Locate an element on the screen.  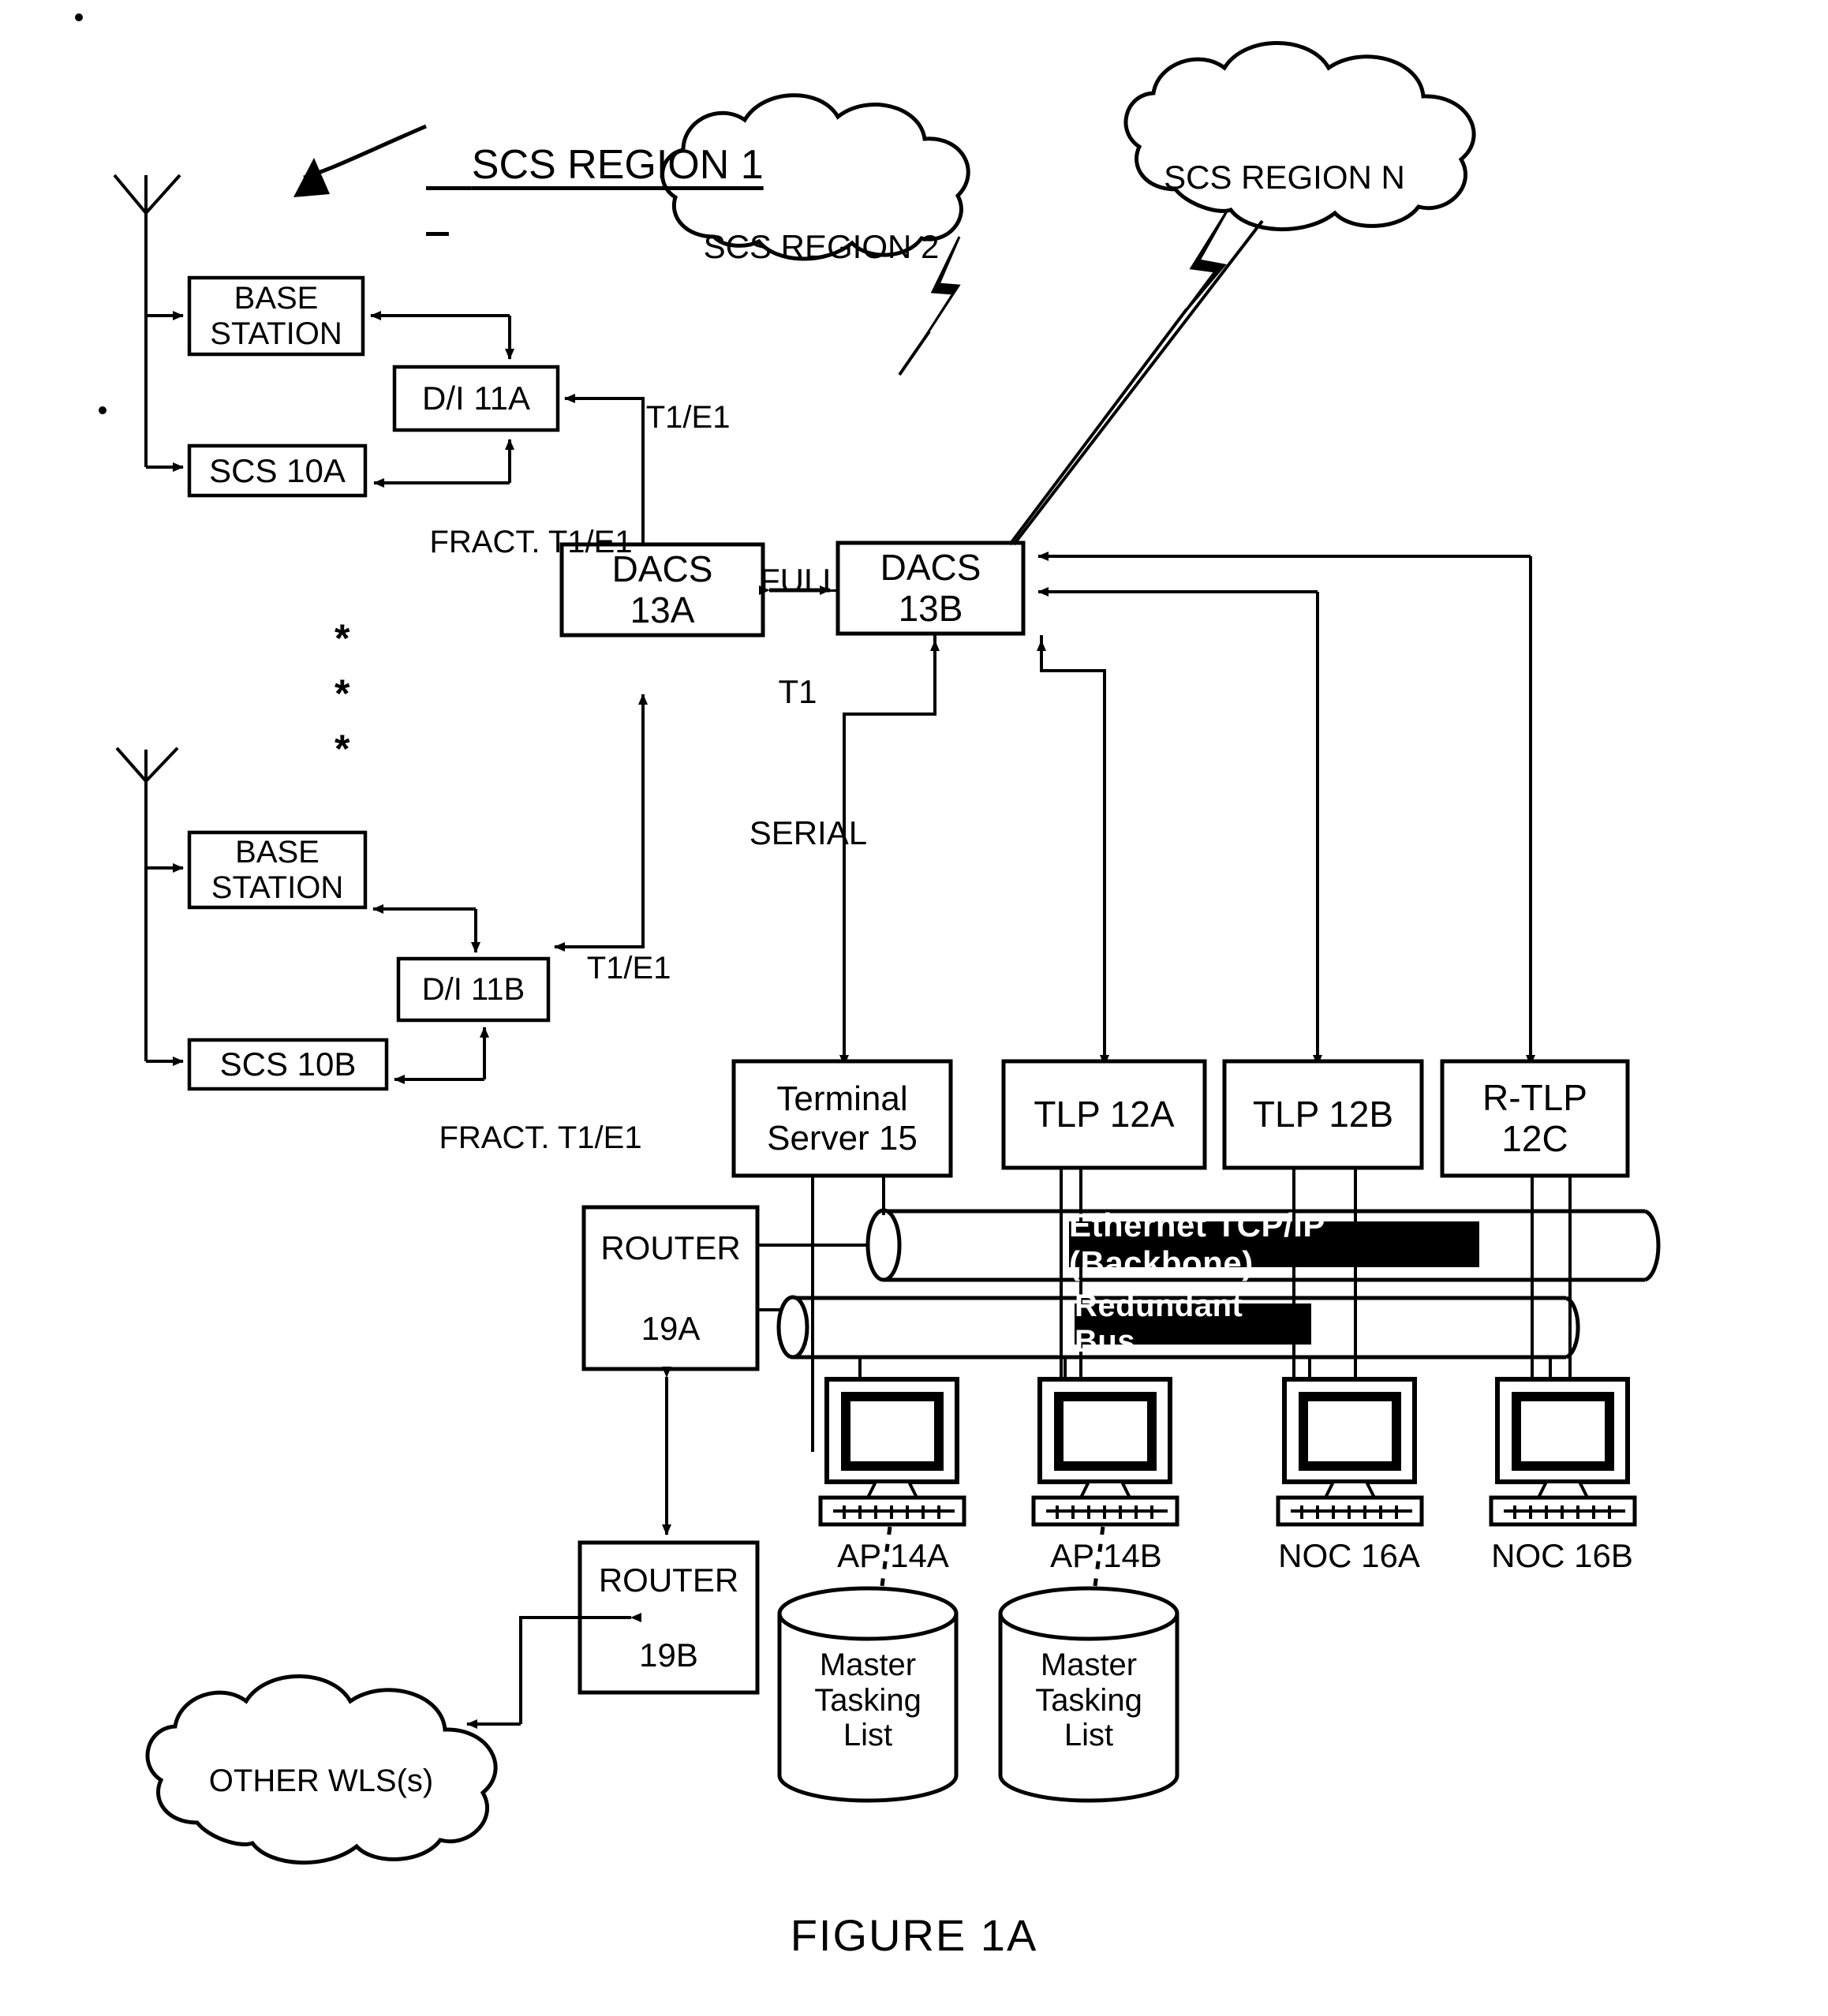
workstation-icons is located at coordinates (1227, 1452).